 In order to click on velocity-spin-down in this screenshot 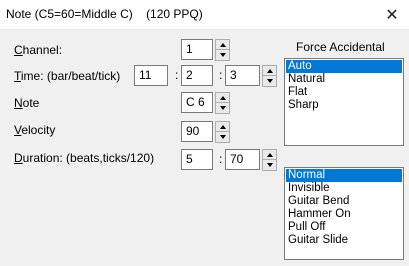, I will do `click(222, 137)`.